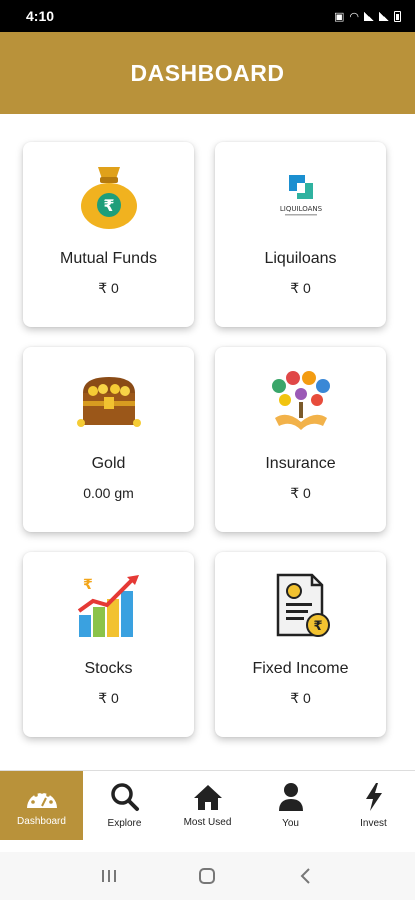  I want to click on notification-icon: ▣, so click(339, 16).